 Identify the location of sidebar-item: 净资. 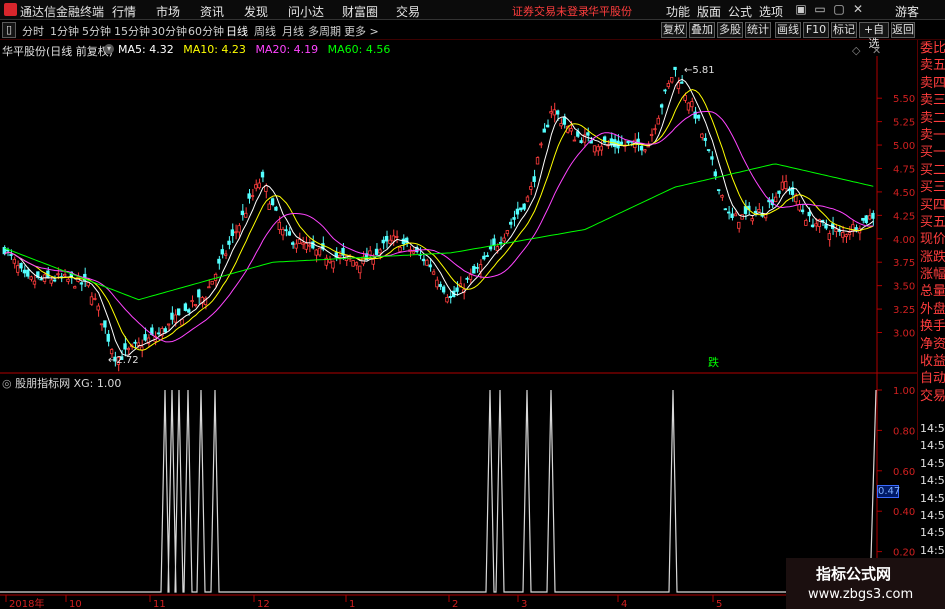
(931, 344).